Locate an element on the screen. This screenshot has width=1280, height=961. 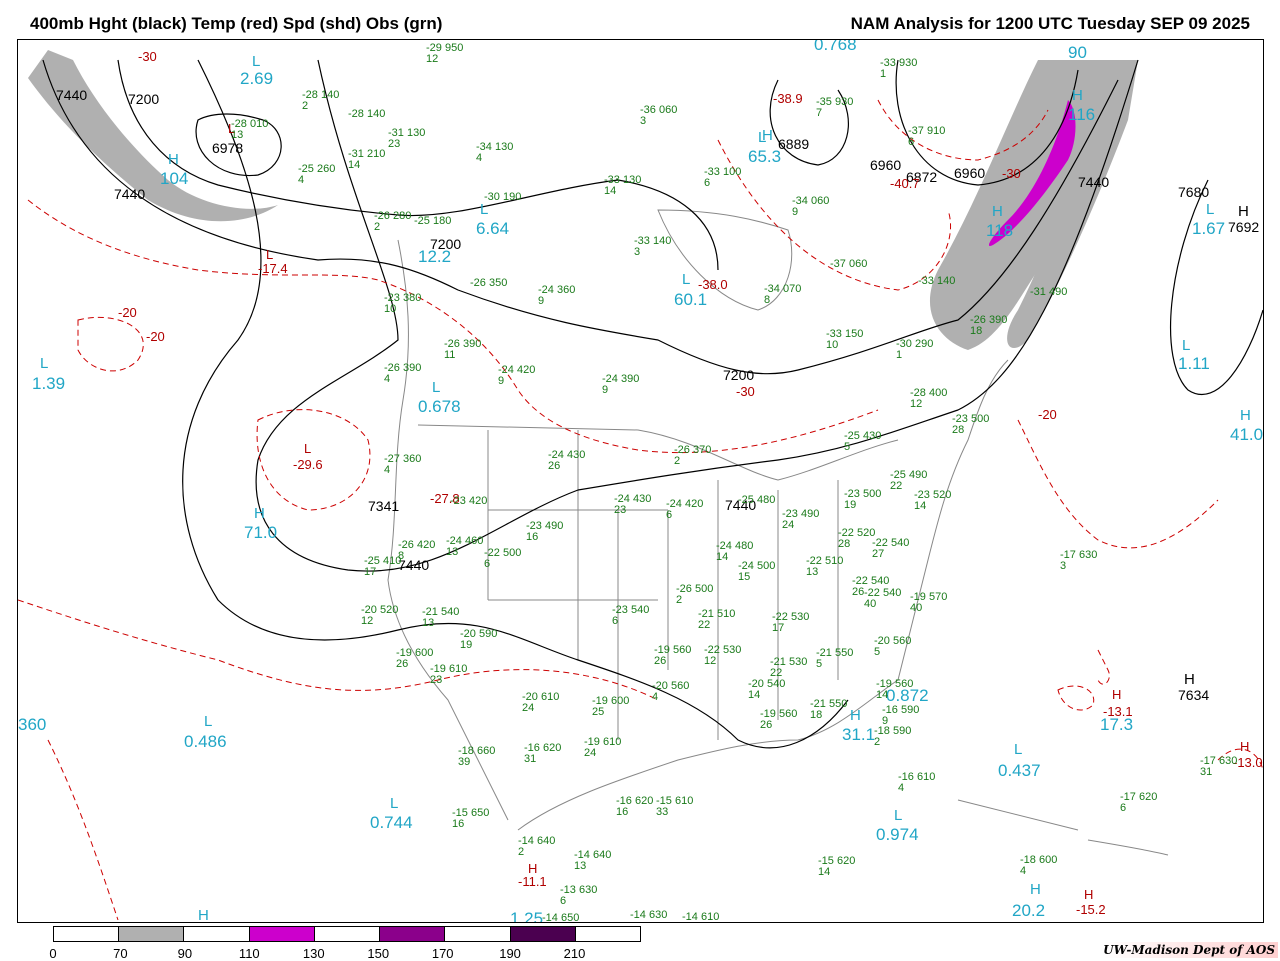
obs-station: -14 630 is located at coordinates (649, 915).